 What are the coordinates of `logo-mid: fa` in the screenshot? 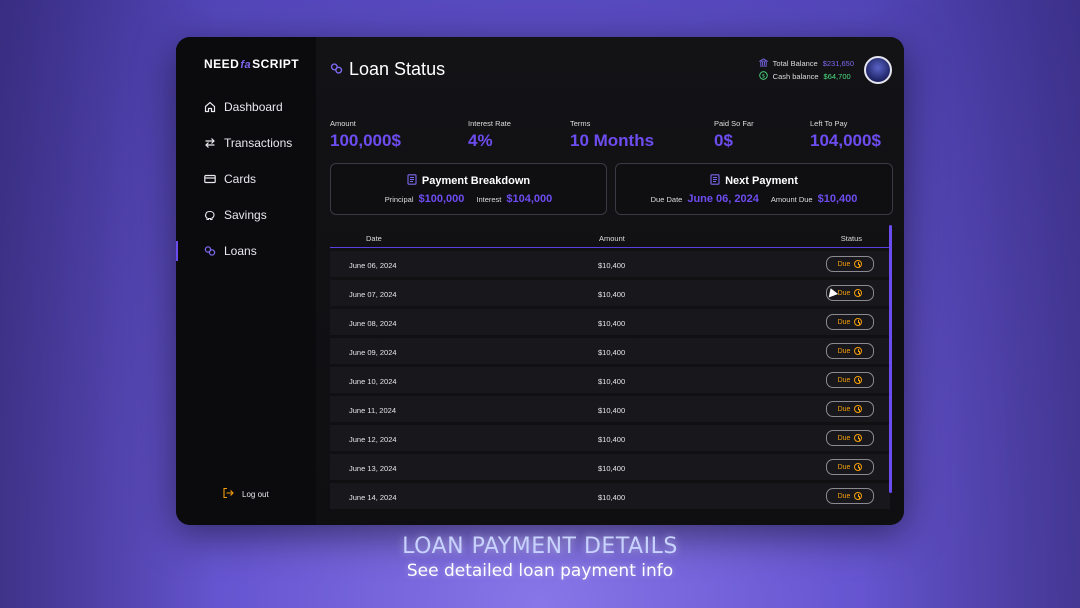 It's located at (246, 65).